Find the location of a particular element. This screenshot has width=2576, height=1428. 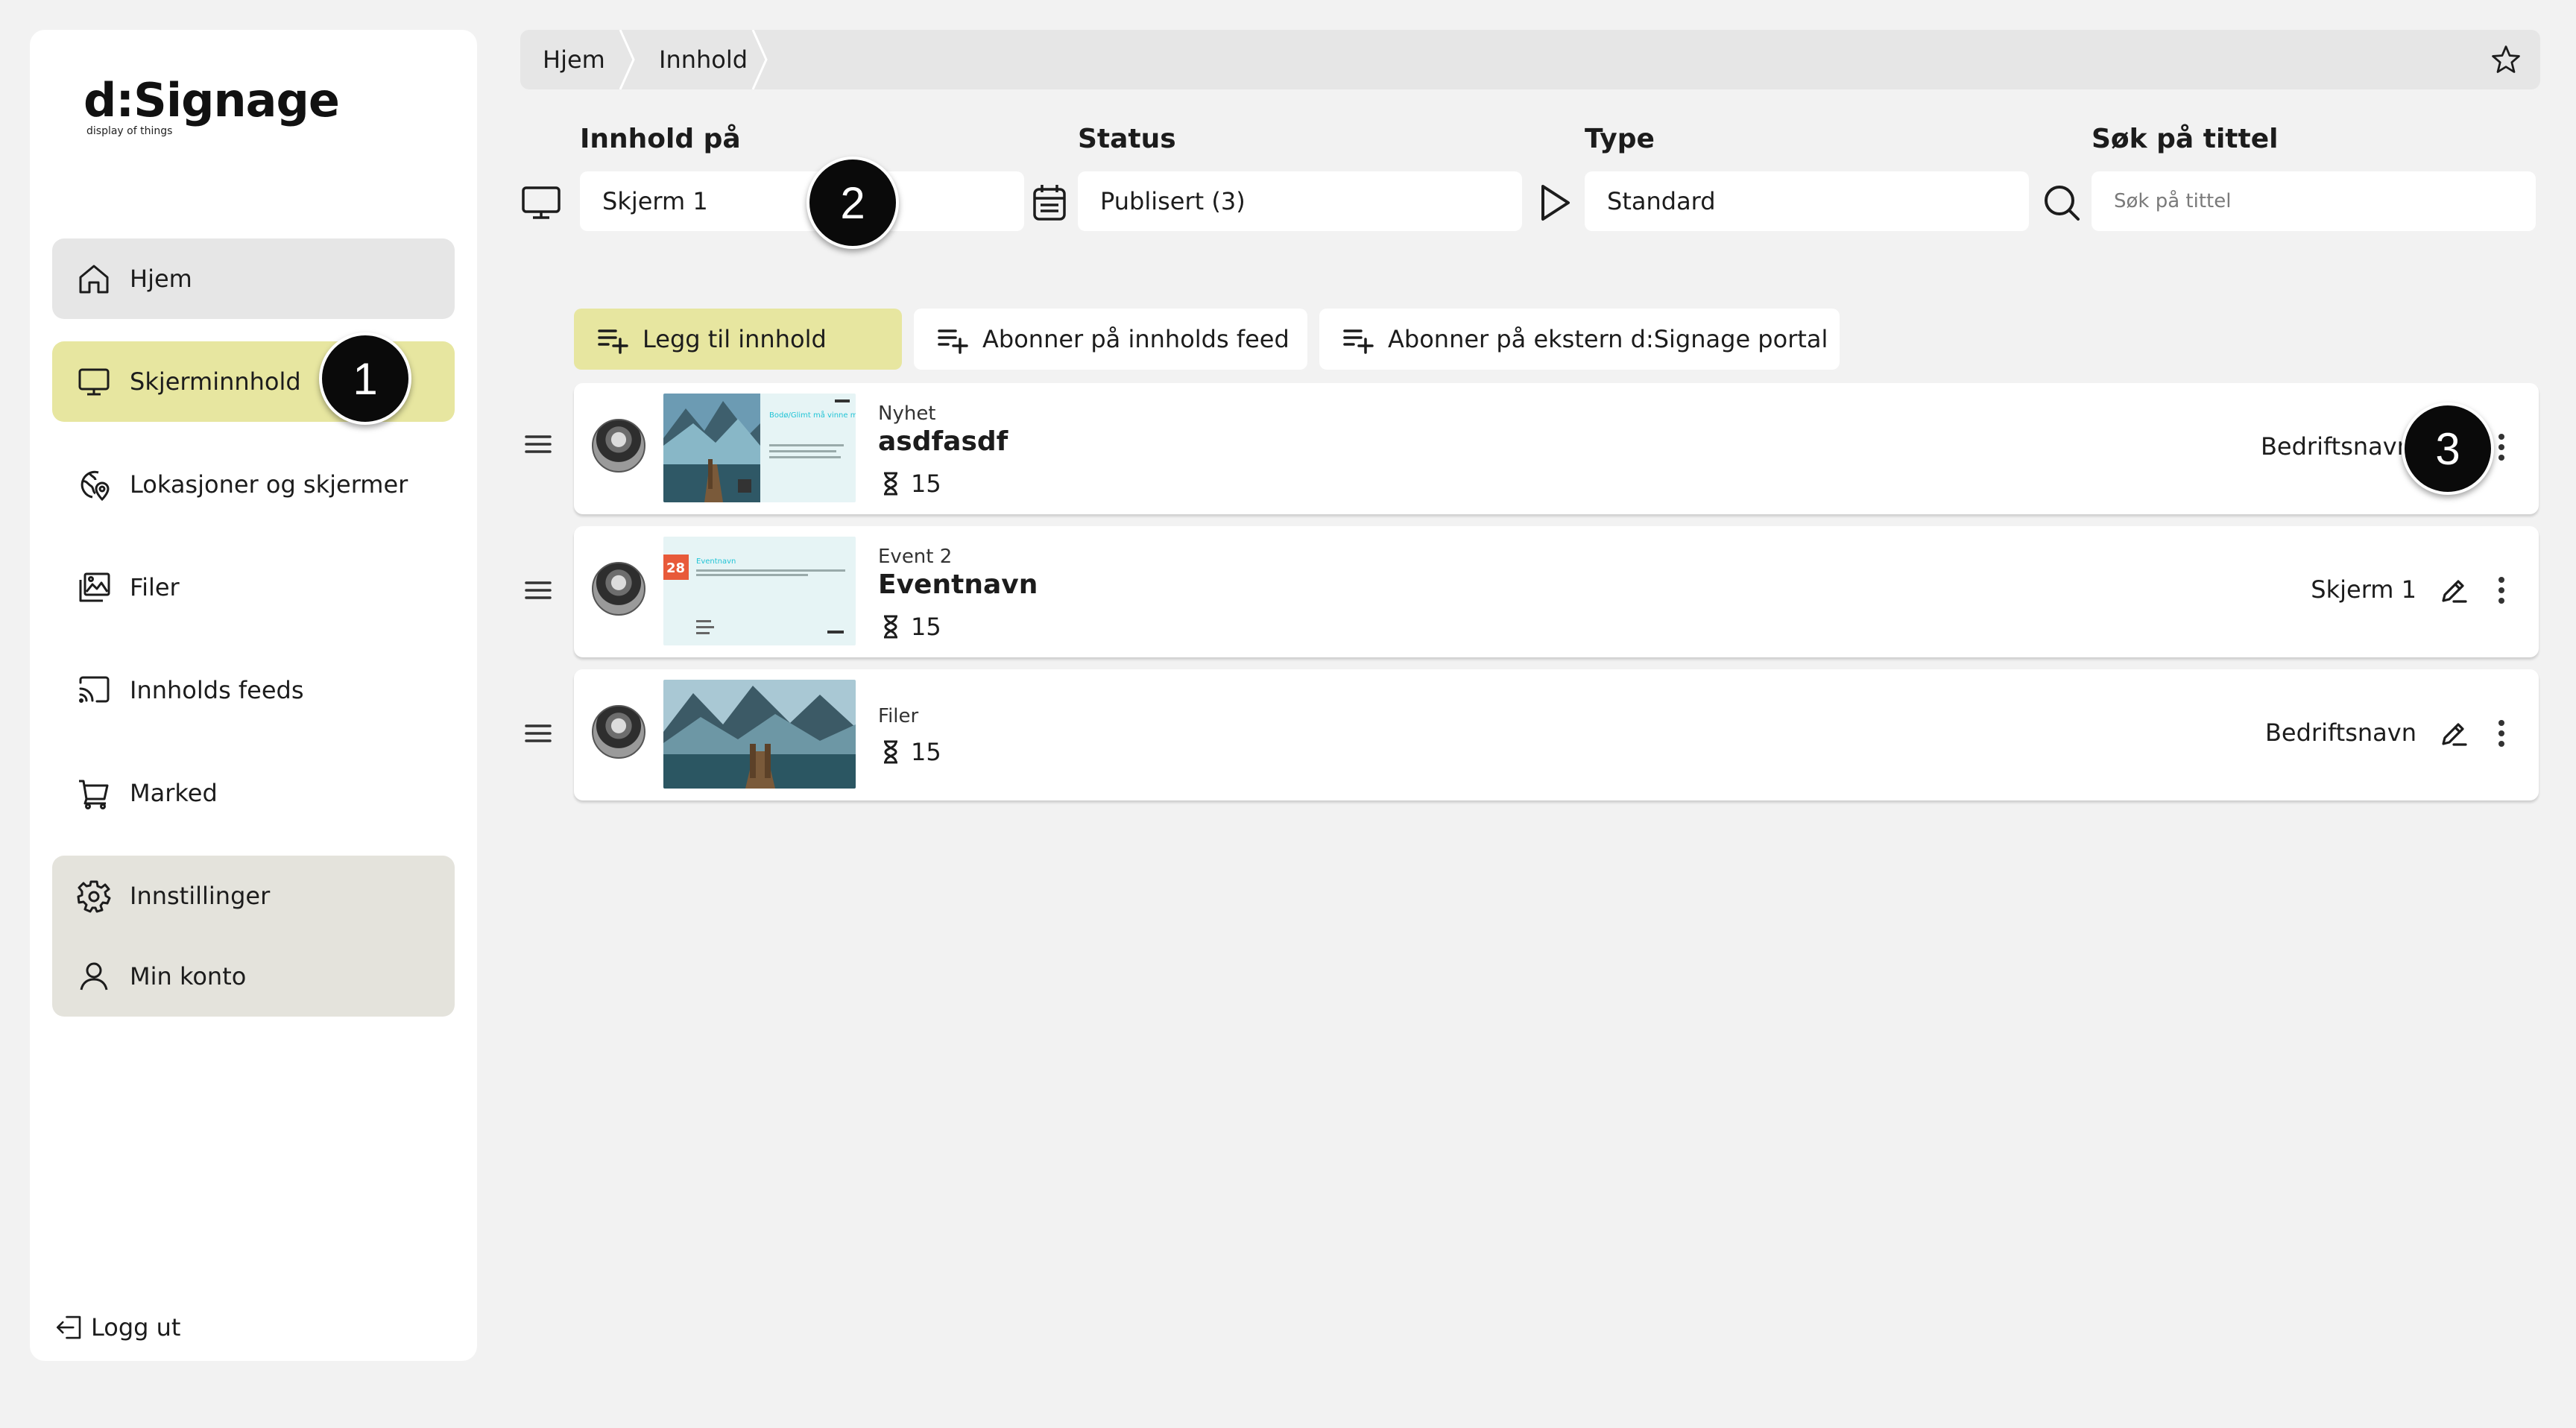

calendar-icon is located at coordinates (1049, 203).